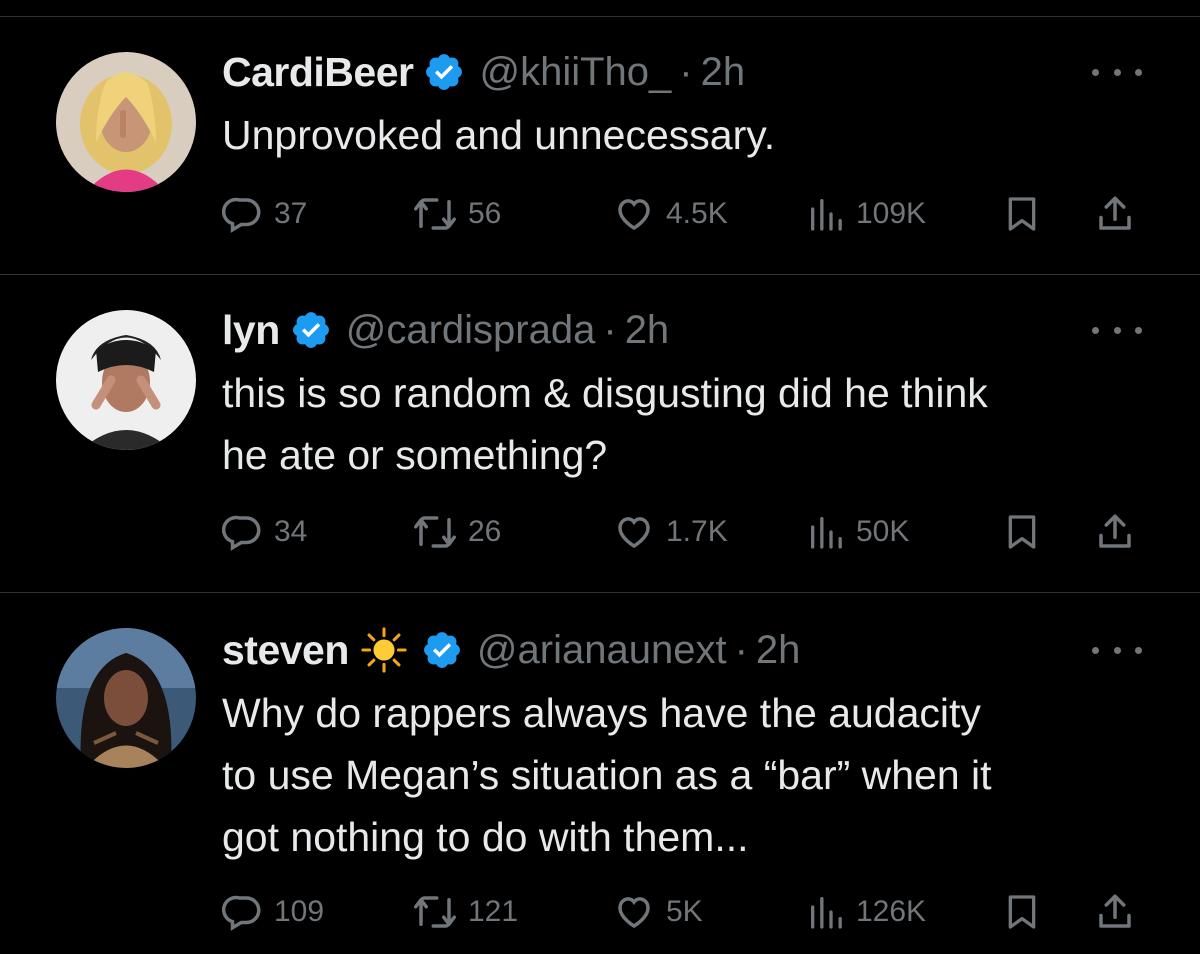 This screenshot has width=1200, height=954. I want to click on like-count: 1.7K, so click(697, 531).